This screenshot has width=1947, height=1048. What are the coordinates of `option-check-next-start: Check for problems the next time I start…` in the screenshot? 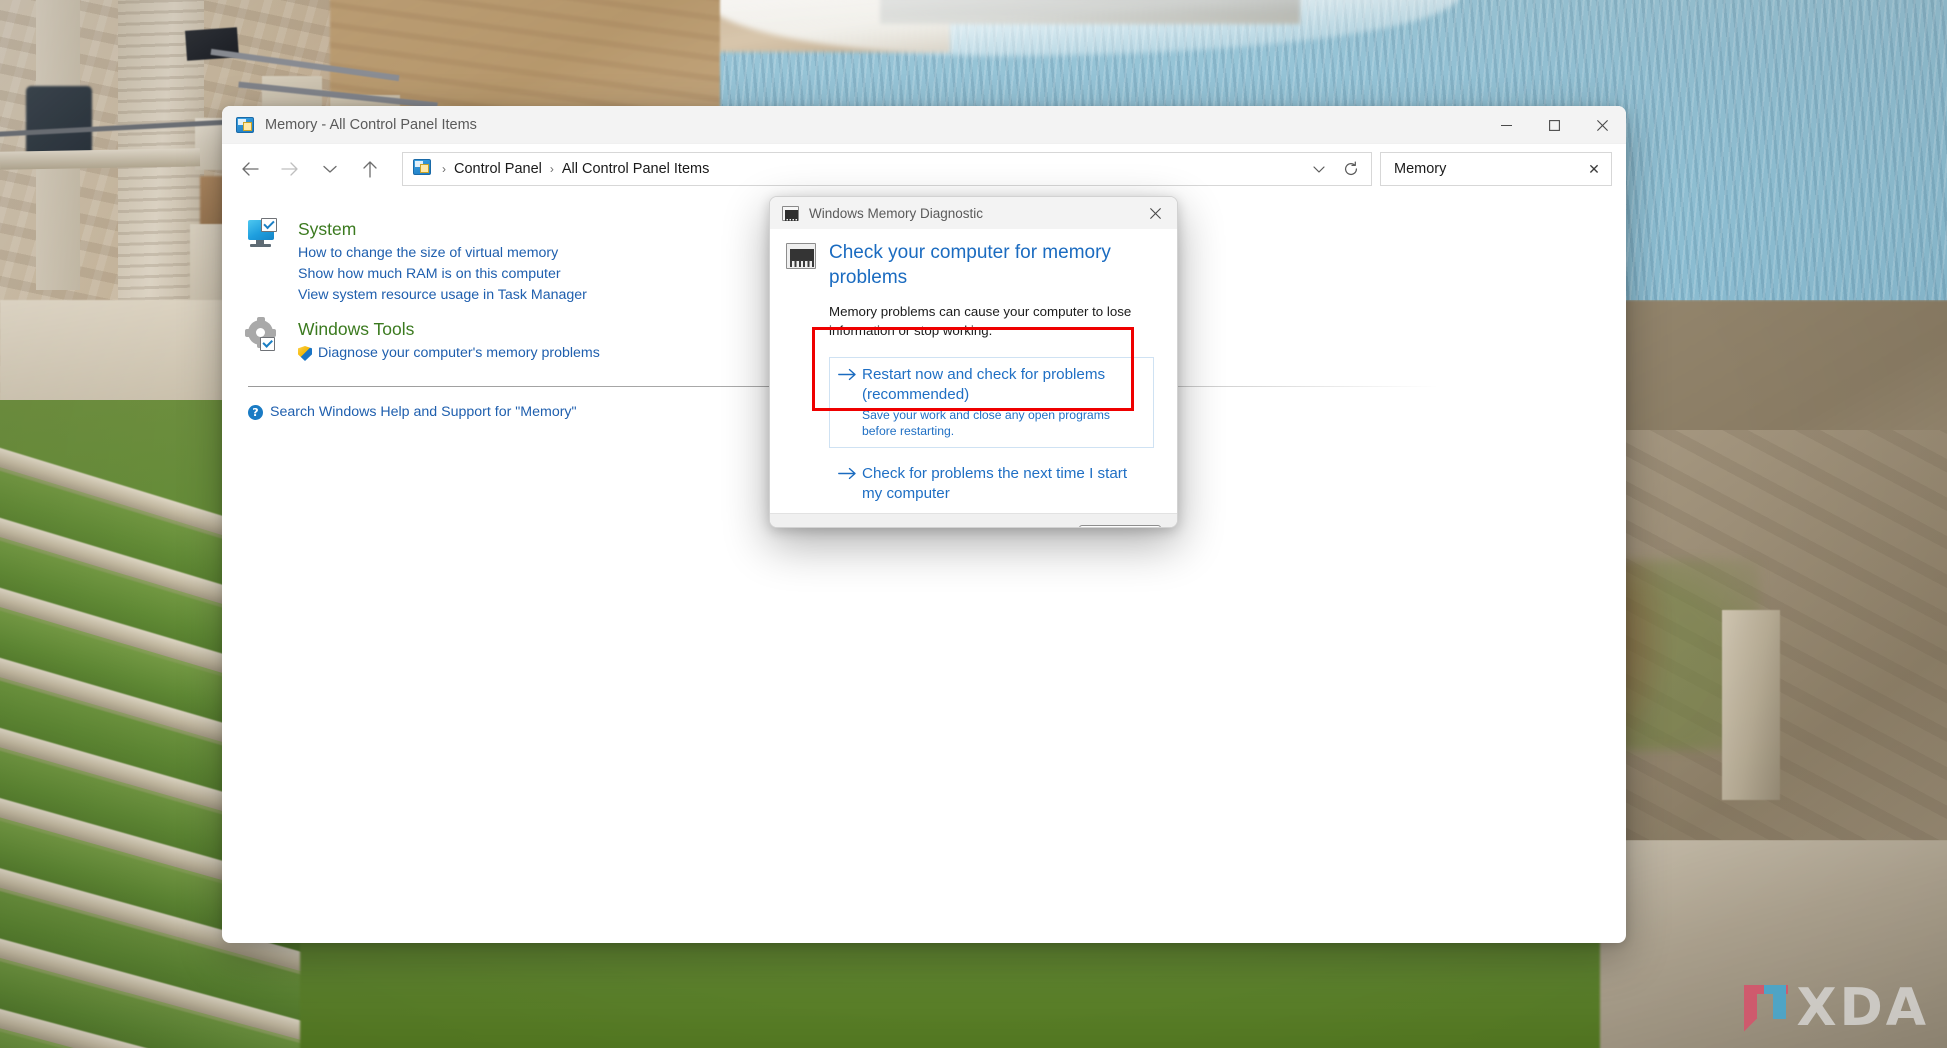 It's located at (991, 484).